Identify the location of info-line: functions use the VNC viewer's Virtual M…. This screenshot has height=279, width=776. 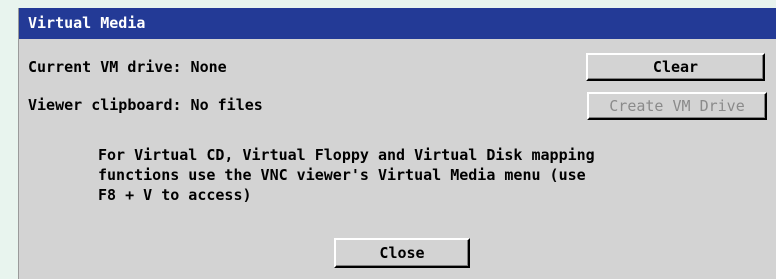
(342, 175).